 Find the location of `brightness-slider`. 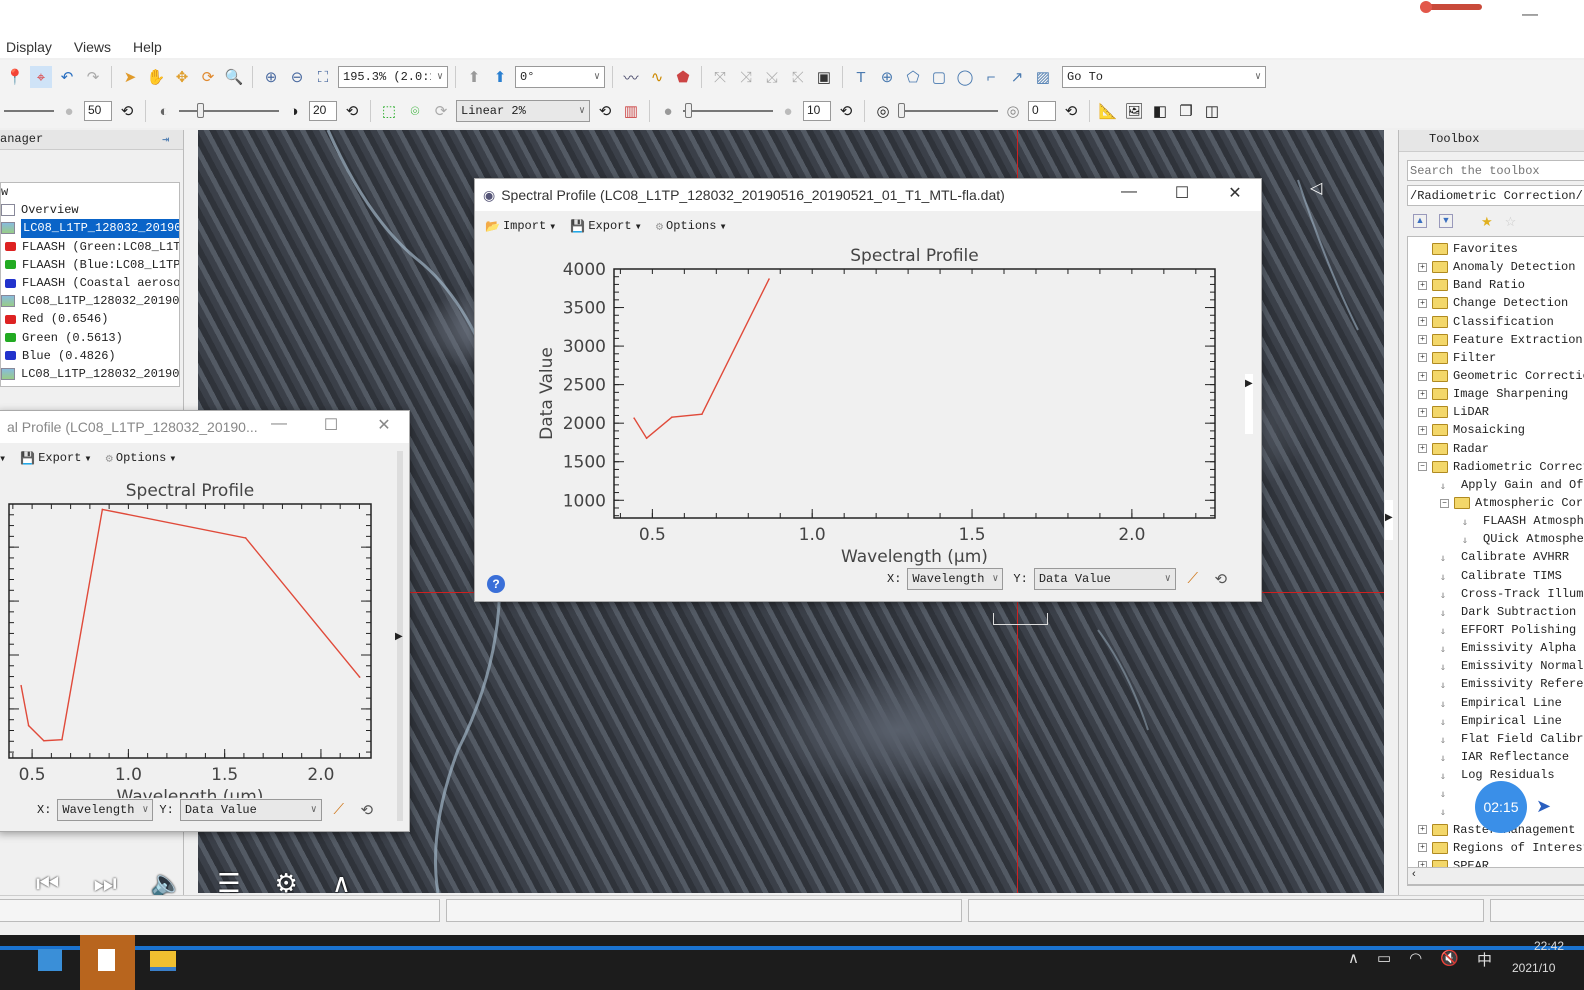

brightness-slider is located at coordinates (29, 111).